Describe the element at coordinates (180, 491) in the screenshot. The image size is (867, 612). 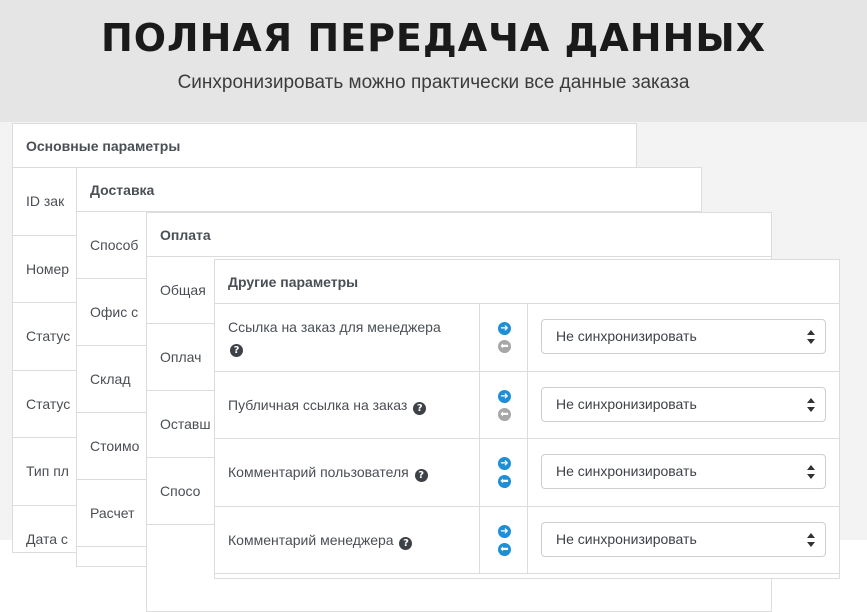
I see `row-label: Спосо` at that location.